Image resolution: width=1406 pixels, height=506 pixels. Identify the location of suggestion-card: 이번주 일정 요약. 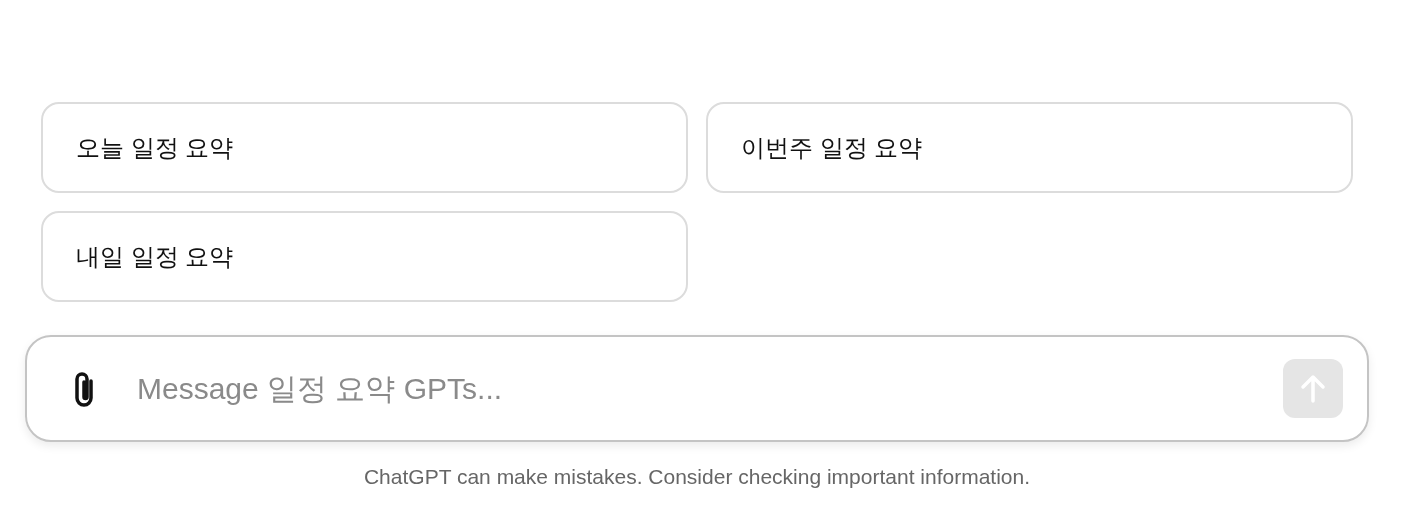
(1029, 147).